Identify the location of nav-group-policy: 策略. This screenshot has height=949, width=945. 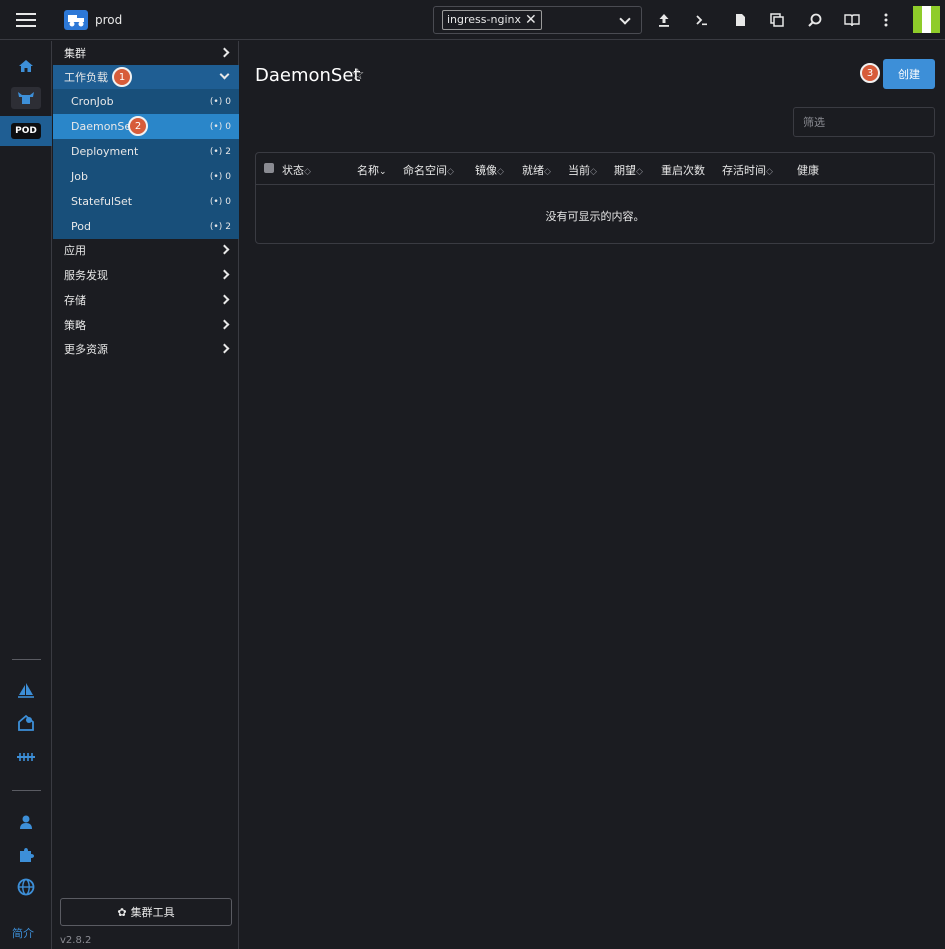
(146, 325).